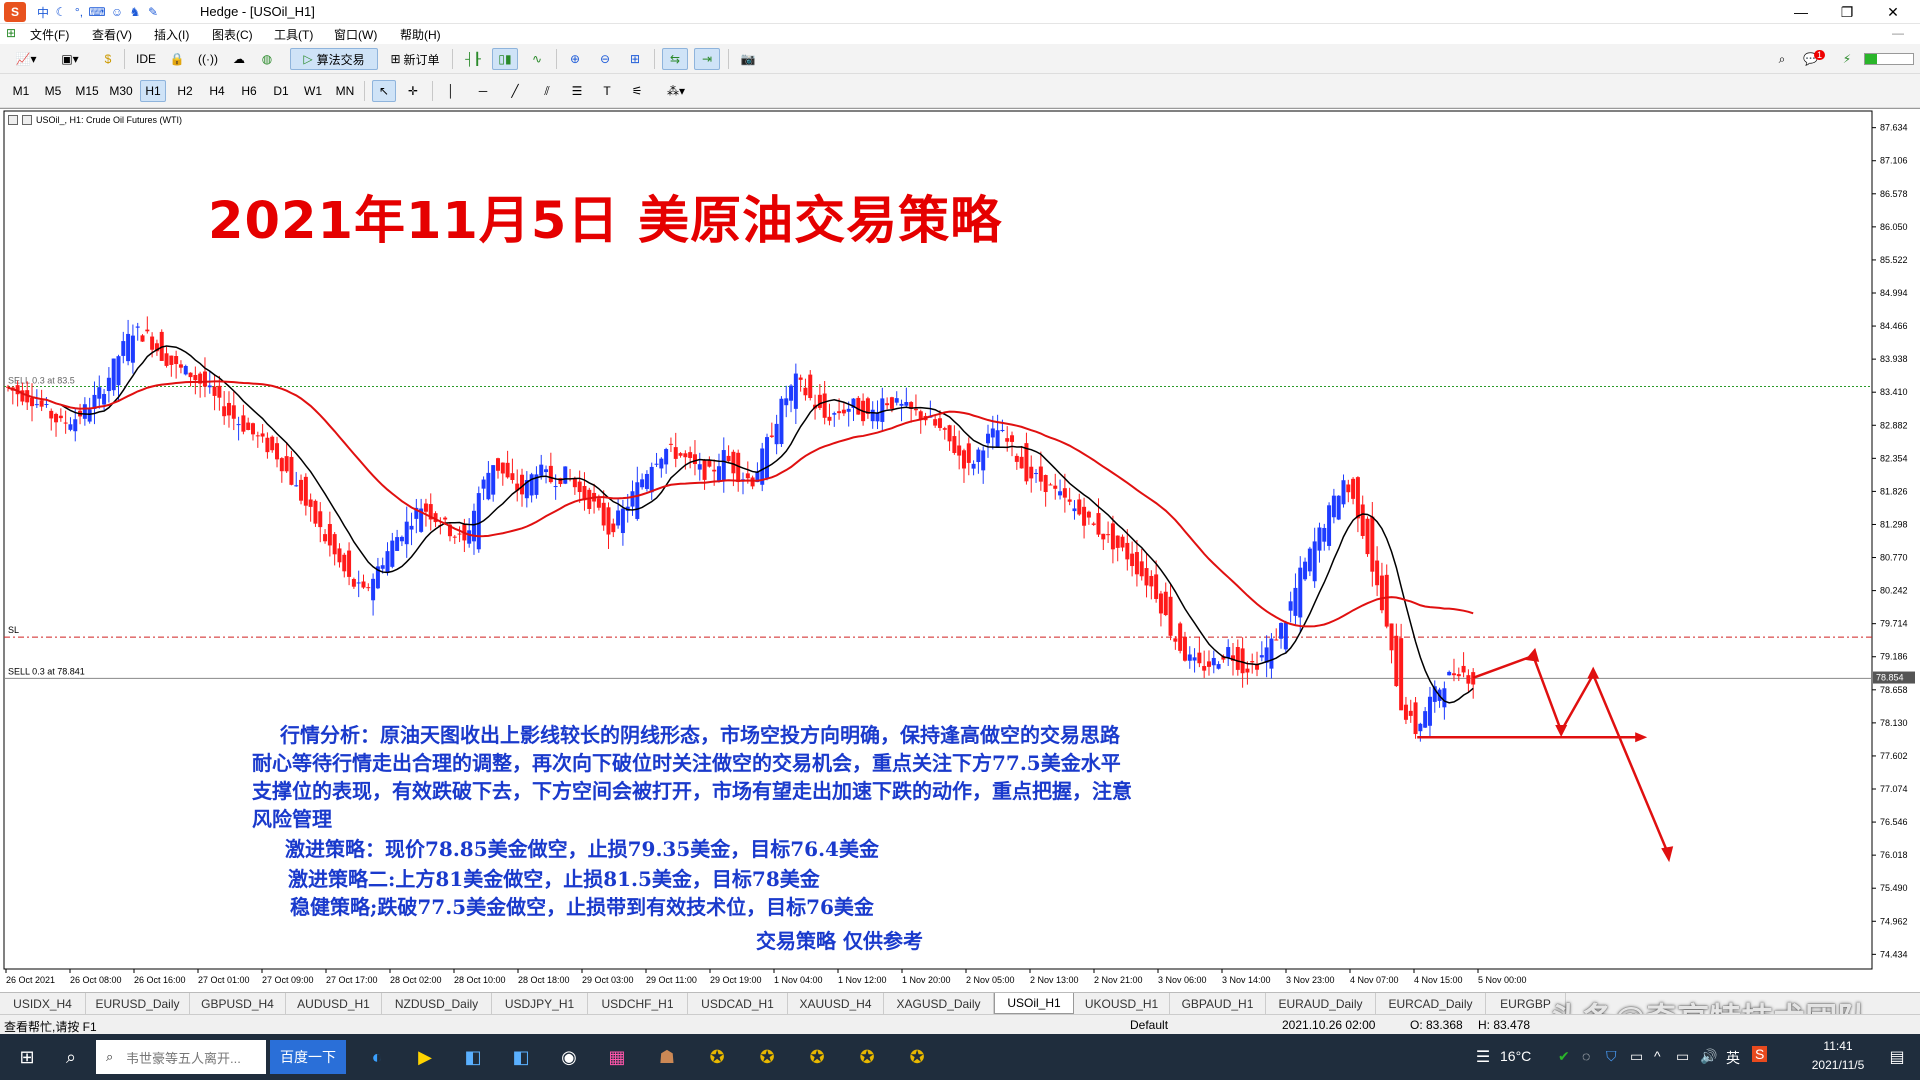 The image size is (1920, 1080). Describe the element at coordinates (817, 1057) in the screenshot. I see `coin-app-icon-3: ✪` at that location.